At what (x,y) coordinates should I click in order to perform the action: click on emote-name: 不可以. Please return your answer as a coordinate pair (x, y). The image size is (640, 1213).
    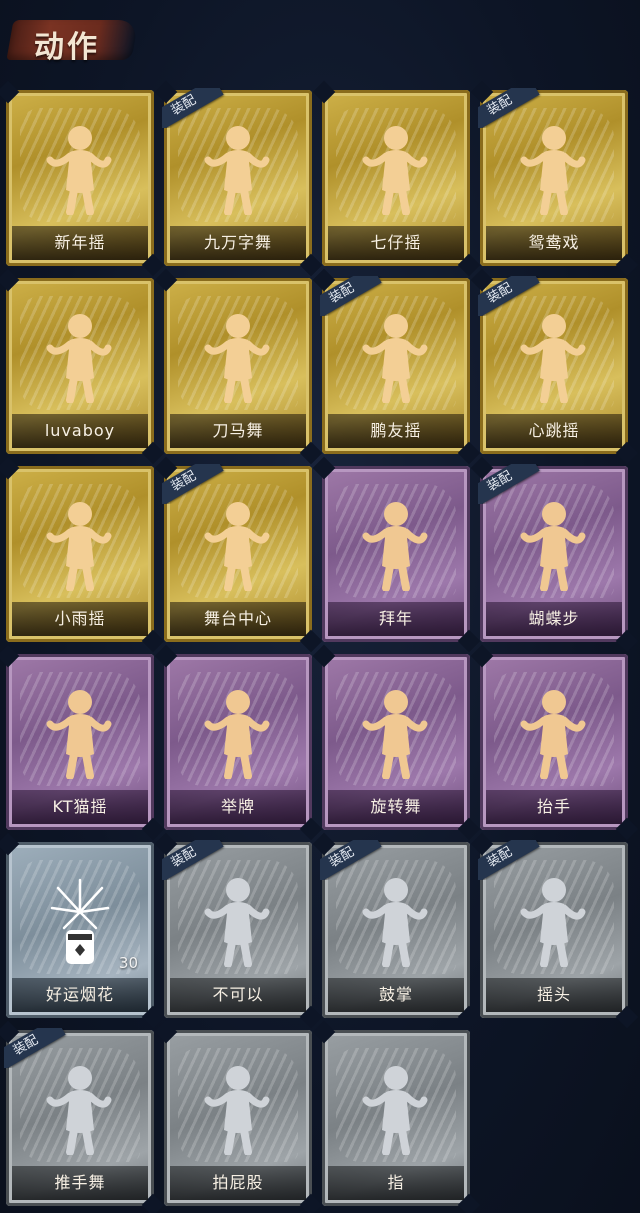
    Looking at the image, I should click on (238, 995).